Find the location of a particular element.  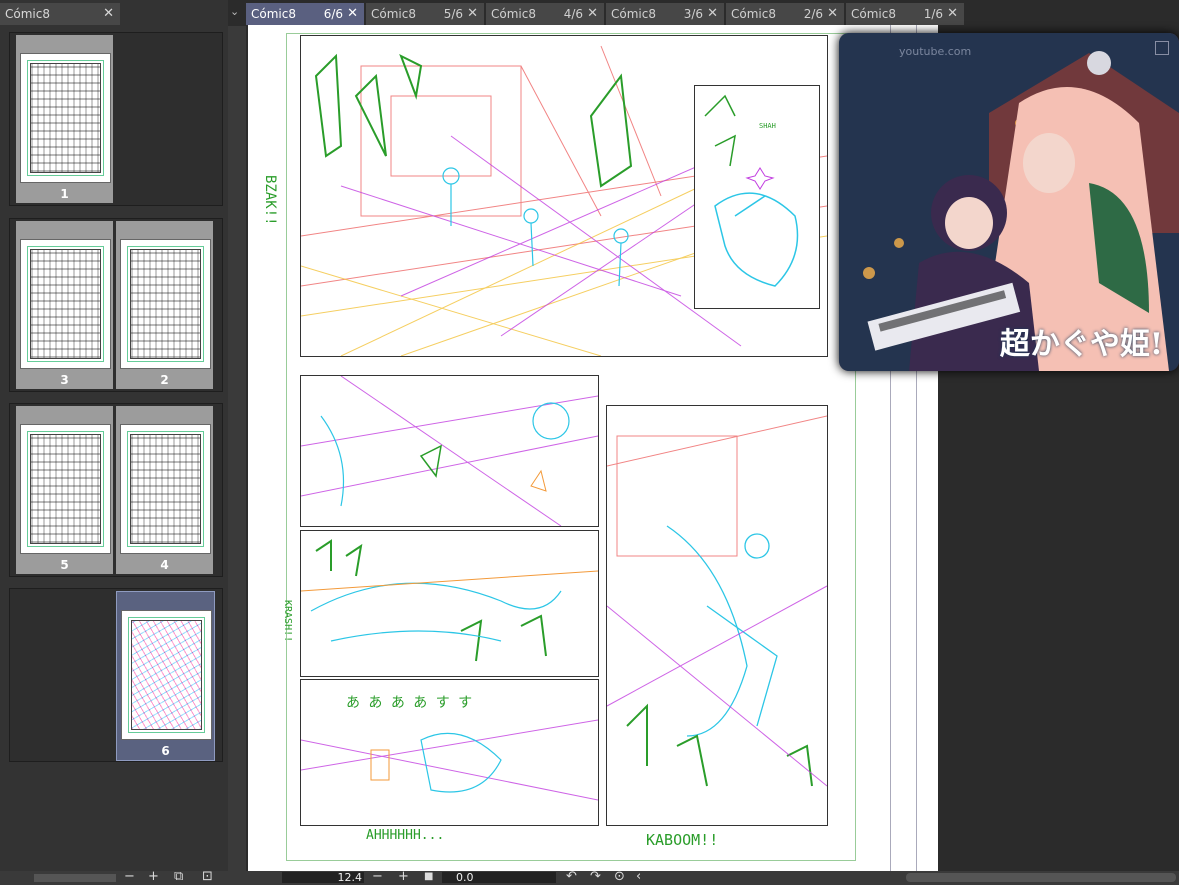

sfx-label: あ あ あ あ す す is located at coordinates (409, 703).